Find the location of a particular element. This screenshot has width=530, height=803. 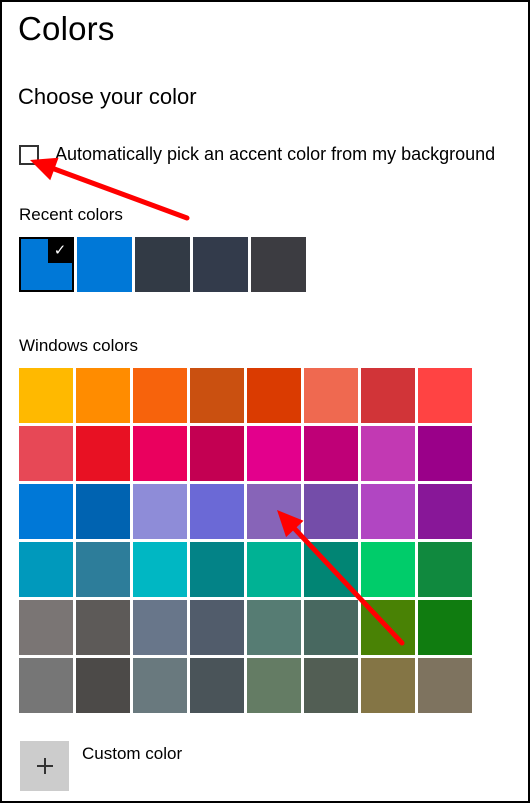

checkmark-icon: ✓ is located at coordinates (60, 251).